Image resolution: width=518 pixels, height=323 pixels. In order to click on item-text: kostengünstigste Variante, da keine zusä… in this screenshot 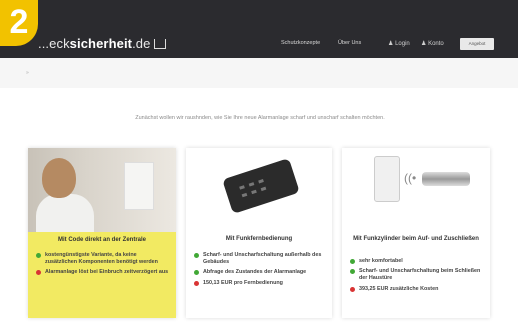, I will do `click(101, 259)`.